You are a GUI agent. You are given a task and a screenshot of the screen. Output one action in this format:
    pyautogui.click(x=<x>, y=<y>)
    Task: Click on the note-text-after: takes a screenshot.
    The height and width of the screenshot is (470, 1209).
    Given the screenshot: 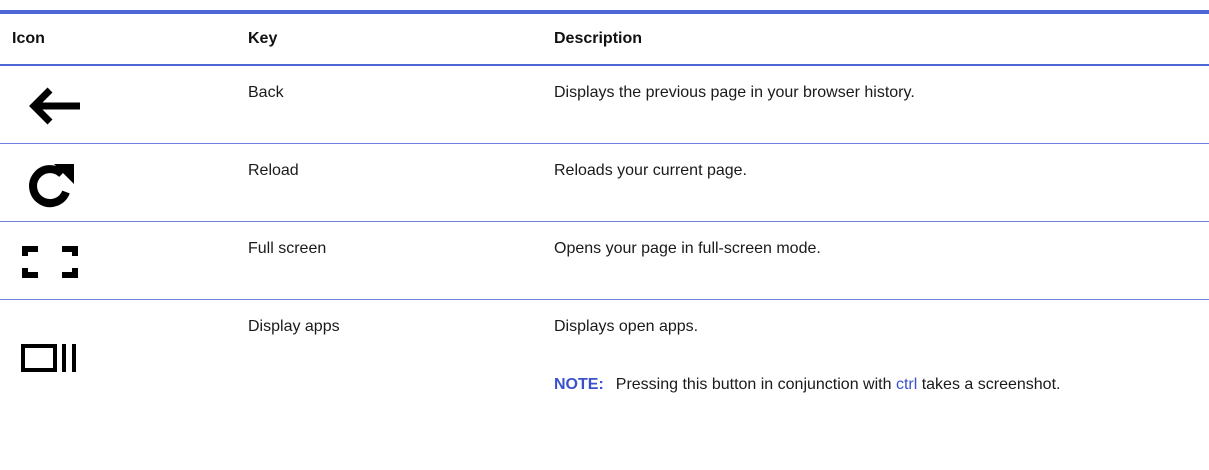 What is the action you would take?
    pyautogui.click(x=989, y=384)
    